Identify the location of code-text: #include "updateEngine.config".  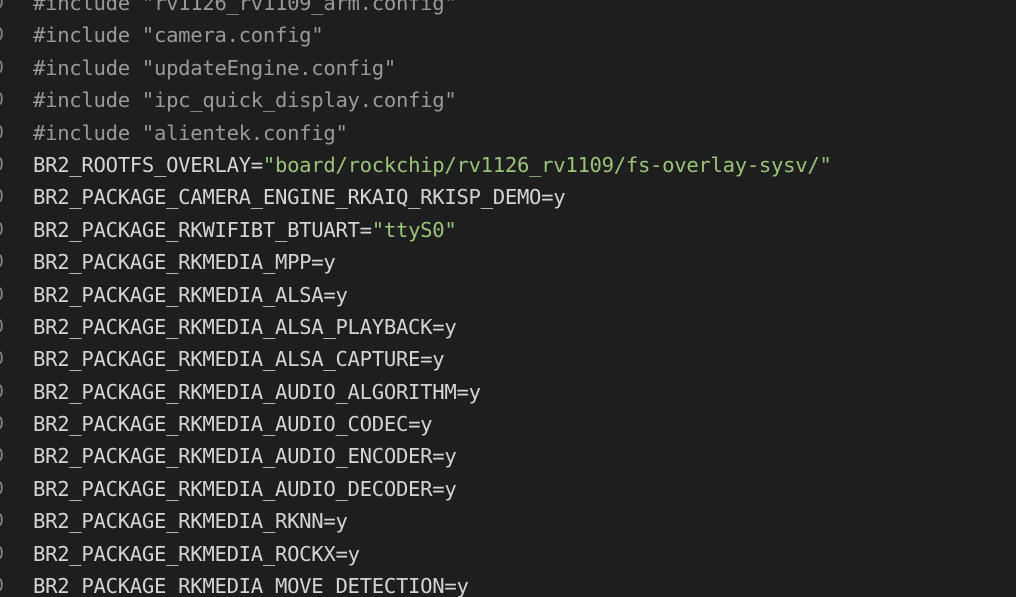
(214, 68).